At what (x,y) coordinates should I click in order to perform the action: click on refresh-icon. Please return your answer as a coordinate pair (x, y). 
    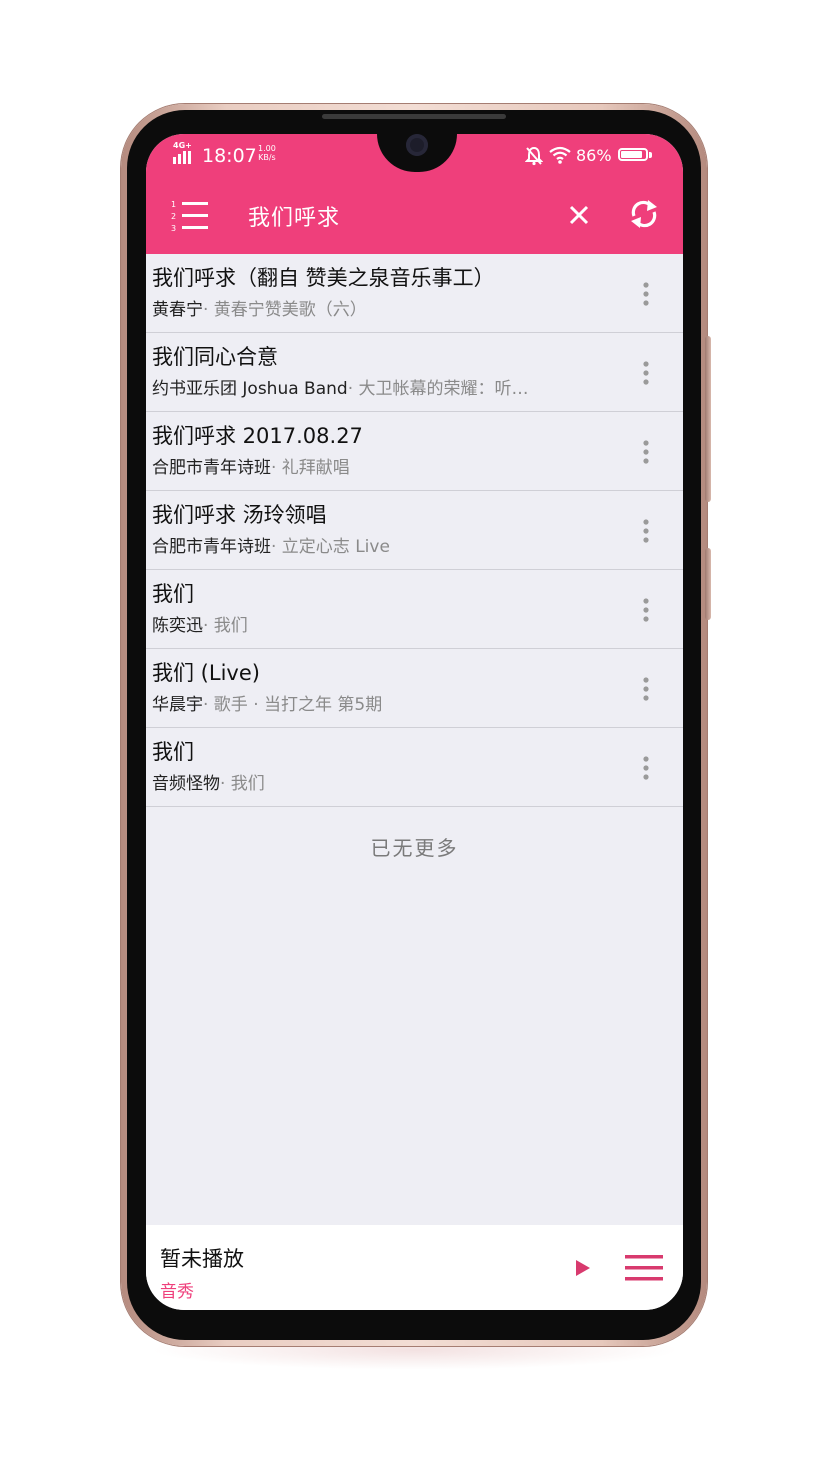
    Looking at the image, I should click on (644, 214).